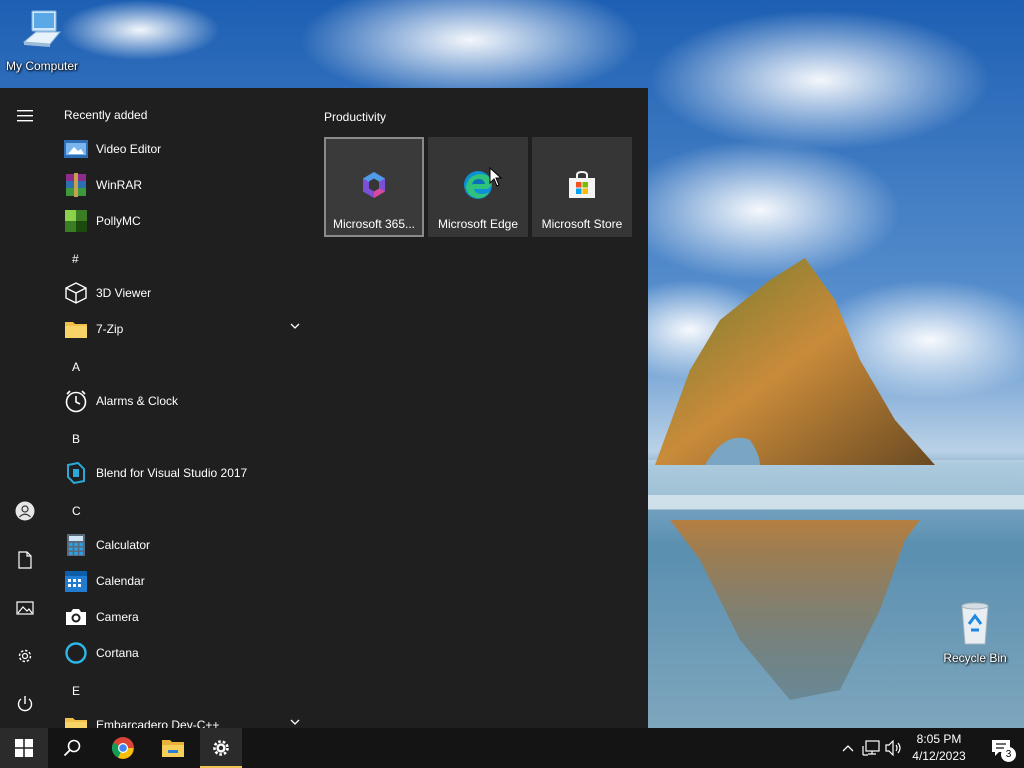 The height and width of the screenshot is (768, 1024). I want to click on volume-button, so click(894, 748).